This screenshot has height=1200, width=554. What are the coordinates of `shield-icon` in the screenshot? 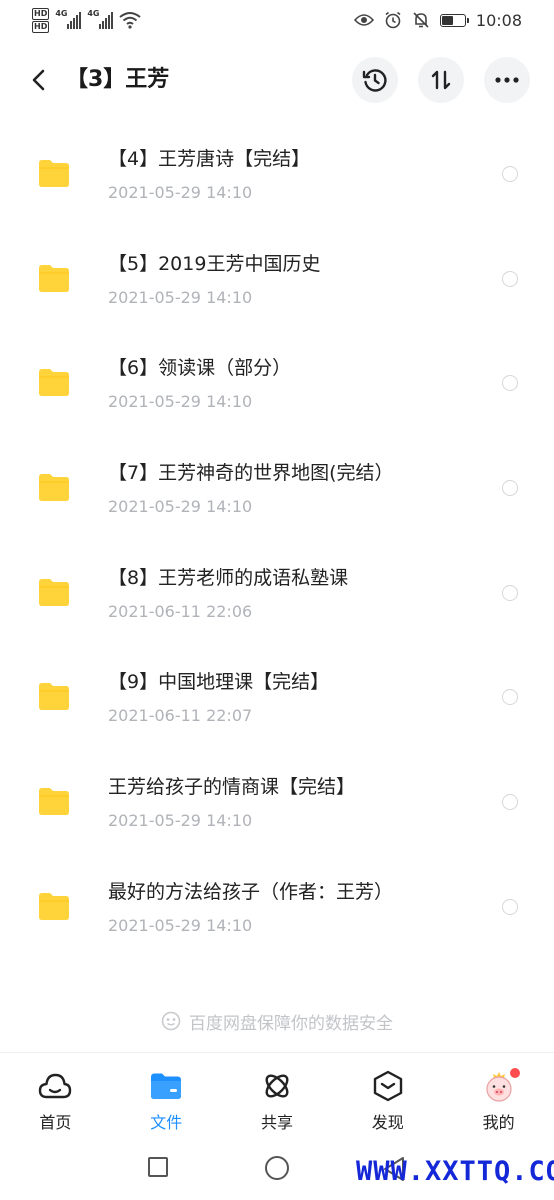 It's located at (171, 1021).